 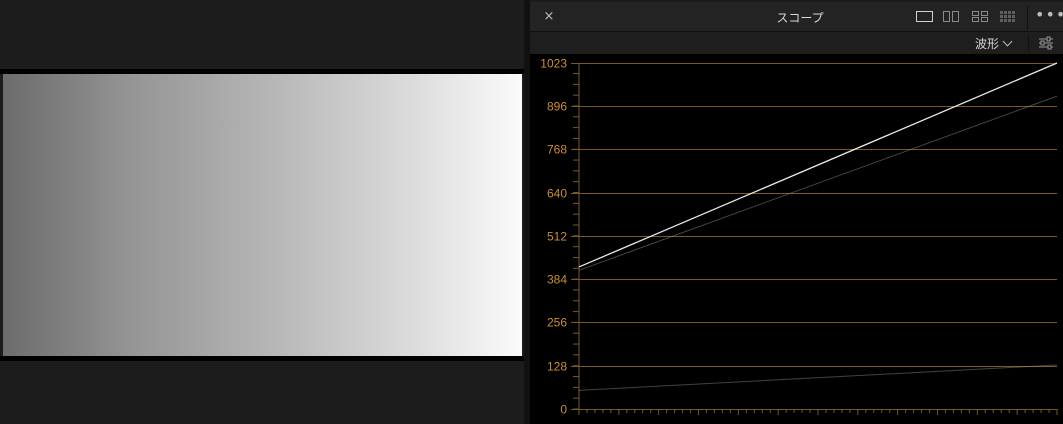 What do you see at coordinates (1028, 43) in the screenshot?
I see `toolbar-separator` at bounding box center [1028, 43].